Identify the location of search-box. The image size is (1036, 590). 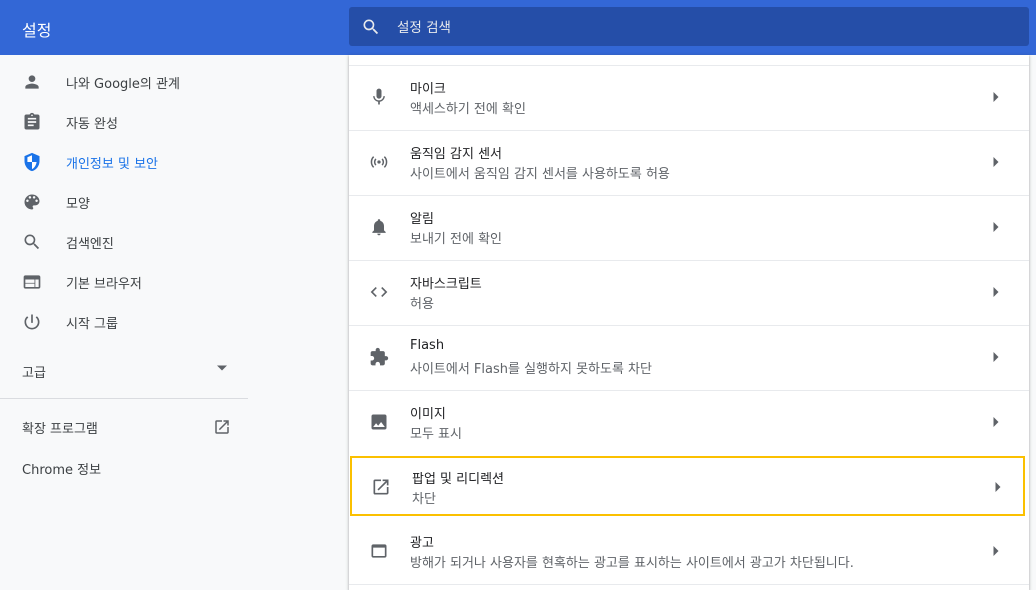
(689, 27).